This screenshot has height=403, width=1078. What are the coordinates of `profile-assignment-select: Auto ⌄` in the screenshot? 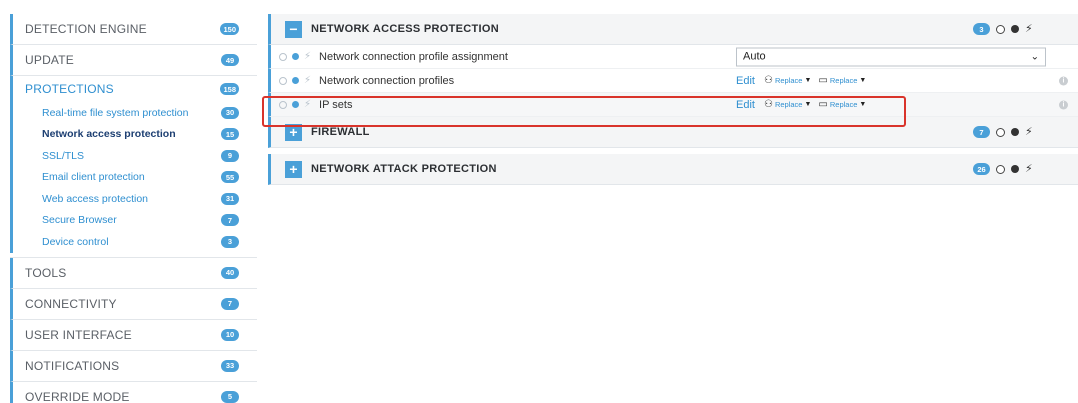 It's located at (891, 56).